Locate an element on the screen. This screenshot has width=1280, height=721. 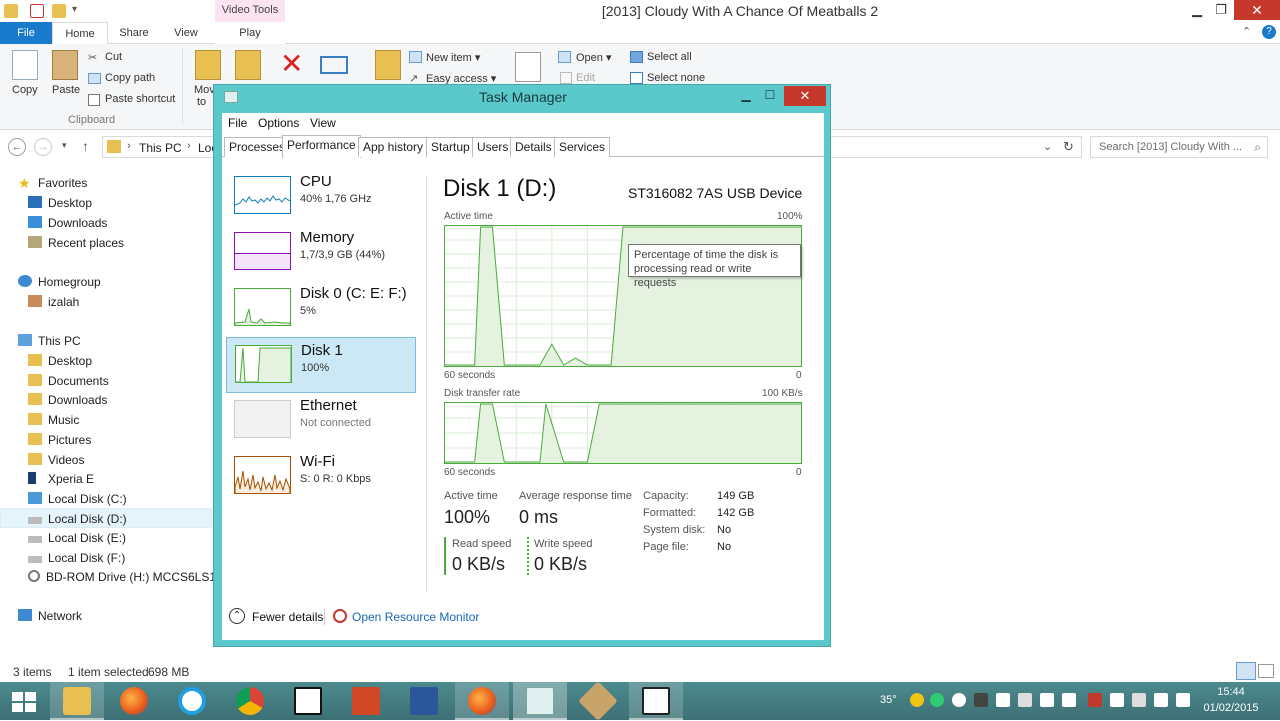
large-icons-view-icon is located at coordinates (1266, 671).